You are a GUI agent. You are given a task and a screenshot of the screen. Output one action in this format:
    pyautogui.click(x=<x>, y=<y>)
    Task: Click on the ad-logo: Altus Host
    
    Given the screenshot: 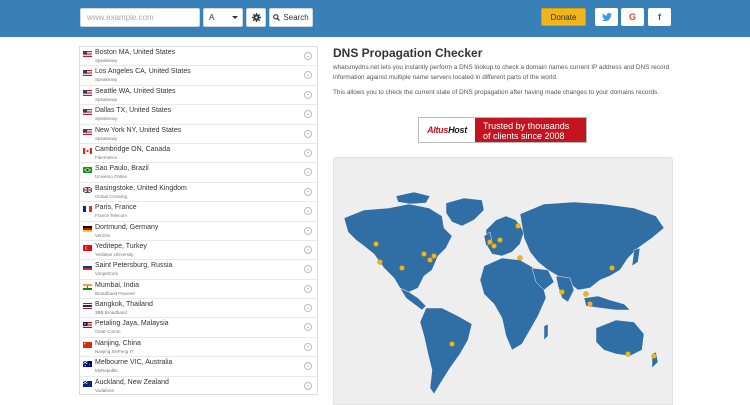 What is the action you would take?
    pyautogui.click(x=447, y=130)
    